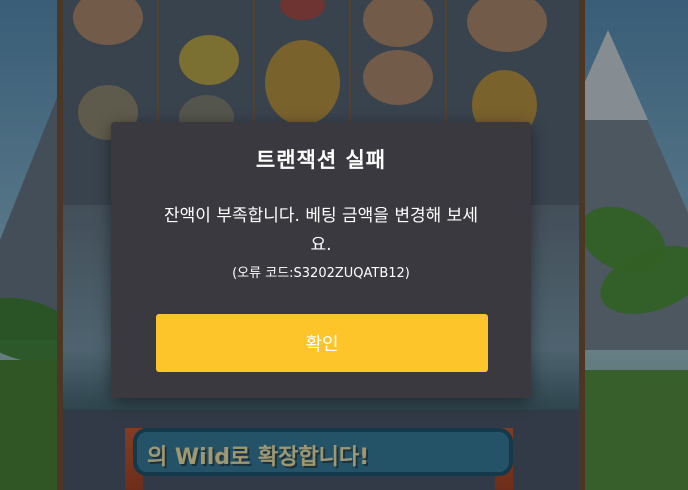  What do you see at coordinates (321, 273) in the screenshot?
I see `error-code: (오류 코드:S3202ZUQATB12)` at bounding box center [321, 273].